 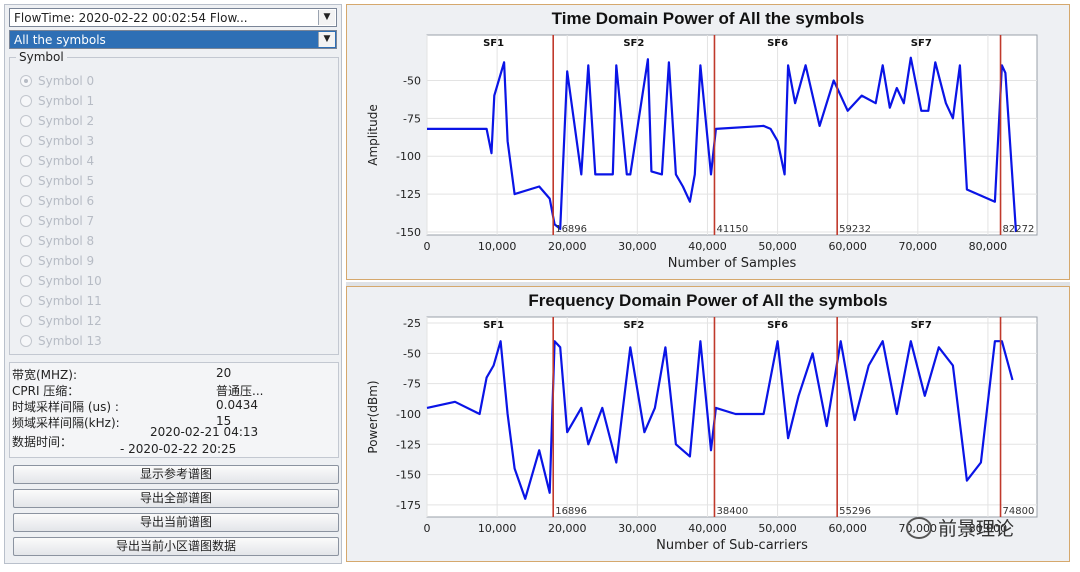 I want to click on chart-title: Time Domain Power of All the symbols, so click(x=708, y=18).